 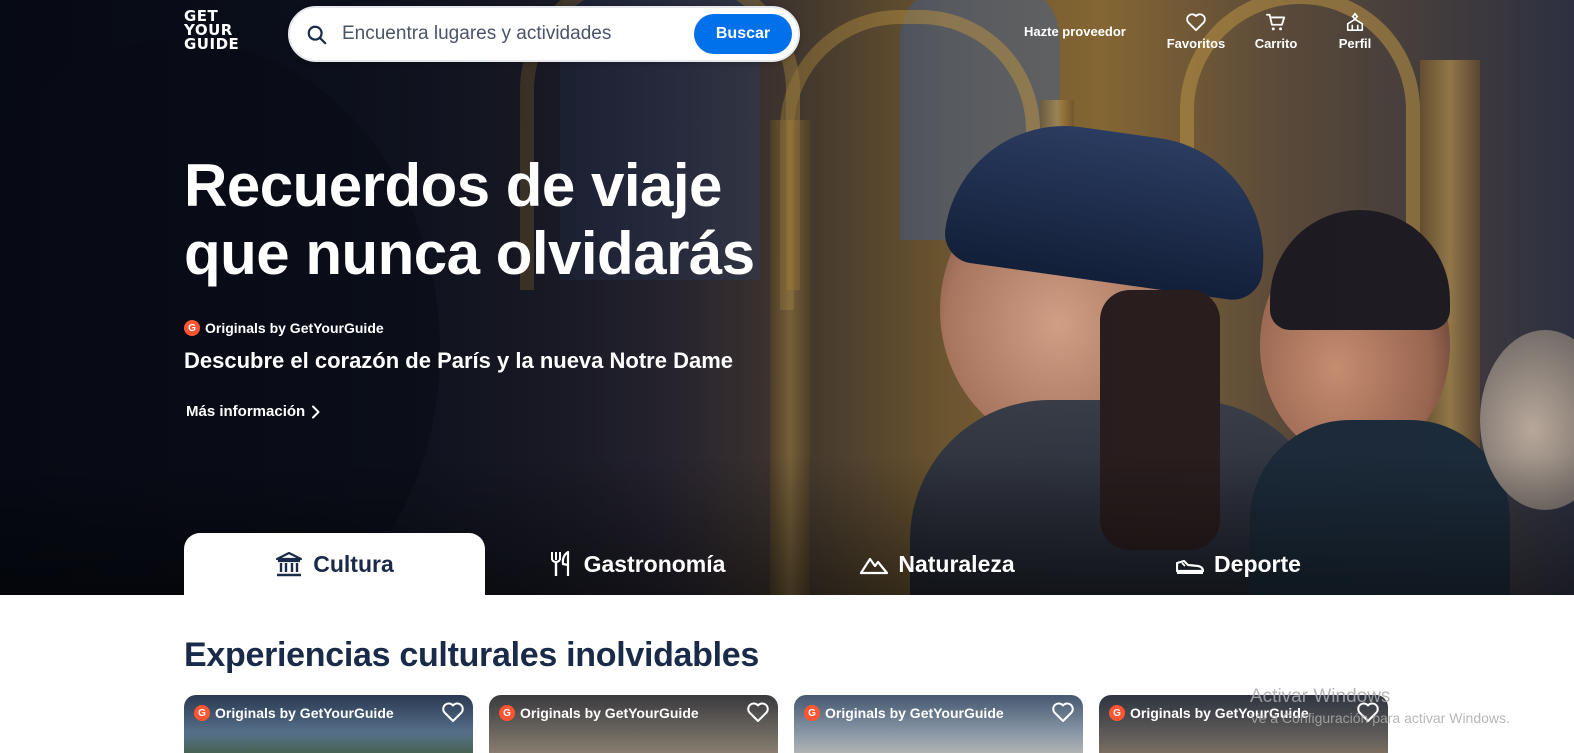 What do you see at coordinates (1355, 43) in the screenshot?
I see `nav-profile-label: Perfil` at bounding box center [1355, 43].